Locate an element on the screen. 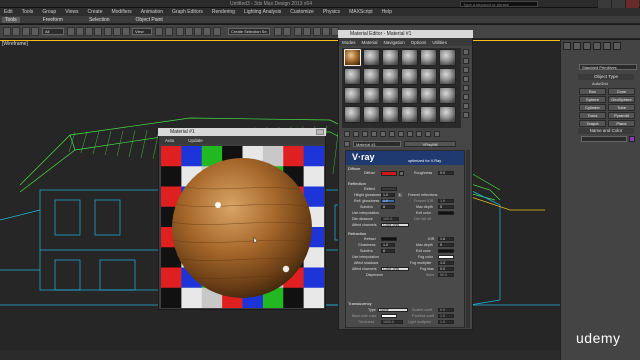 This screenshot has height=360, width=640. mated-menu-material: Material is located at coordinates (370, 42).